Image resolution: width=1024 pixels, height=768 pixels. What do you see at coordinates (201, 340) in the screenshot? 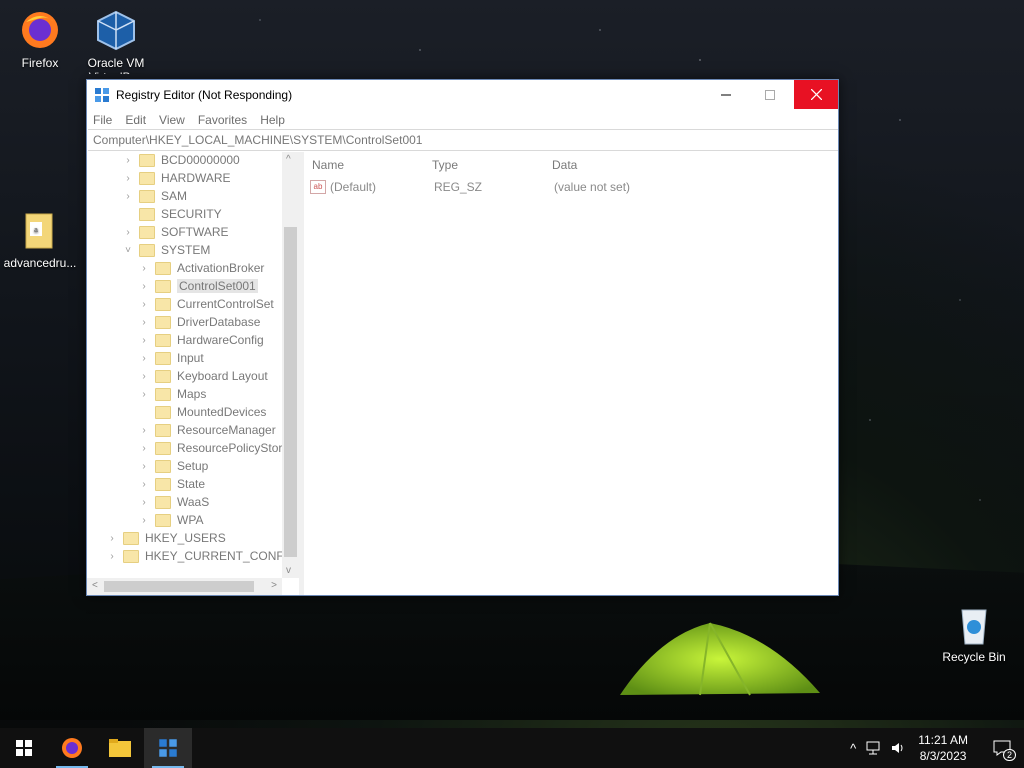
I see `tree-item: › HardwareConfig` at bounding box center [201, 340].